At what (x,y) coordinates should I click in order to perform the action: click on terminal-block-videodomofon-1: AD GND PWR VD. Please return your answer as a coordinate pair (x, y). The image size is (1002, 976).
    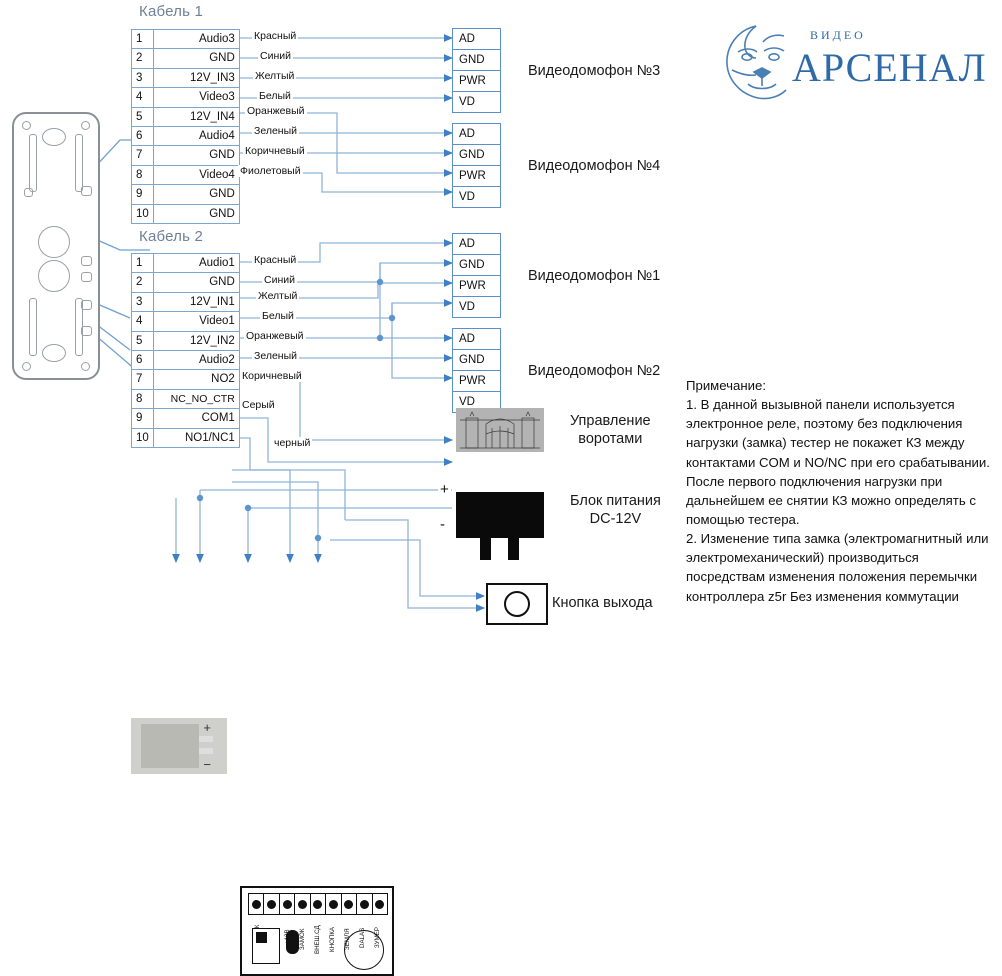
    Looking at the image, I should click on (476, 275).